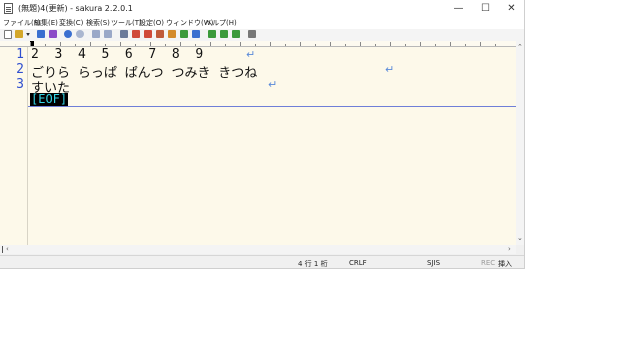  What do you see at coordinates (8, 8) in the screenshot?
I see `app-icon` at bounding box center [8, 8].